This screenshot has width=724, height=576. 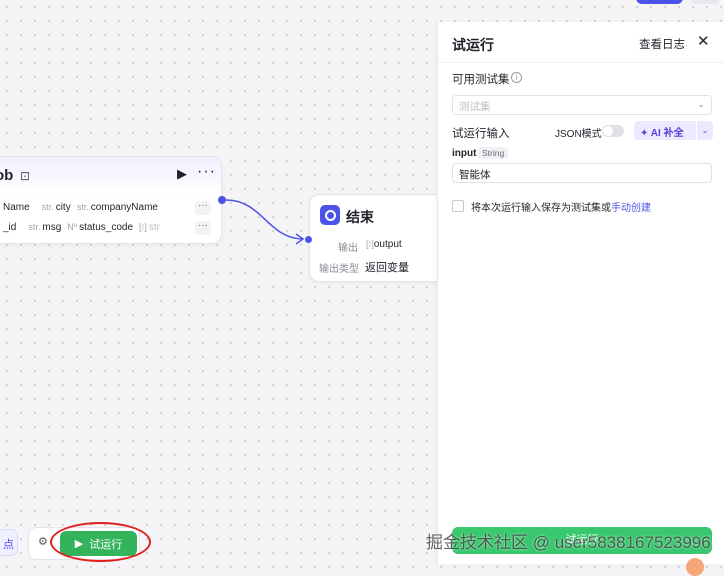 I want to click on output-row-1: Name str. city str. companyName, so click(x=79, y=207).